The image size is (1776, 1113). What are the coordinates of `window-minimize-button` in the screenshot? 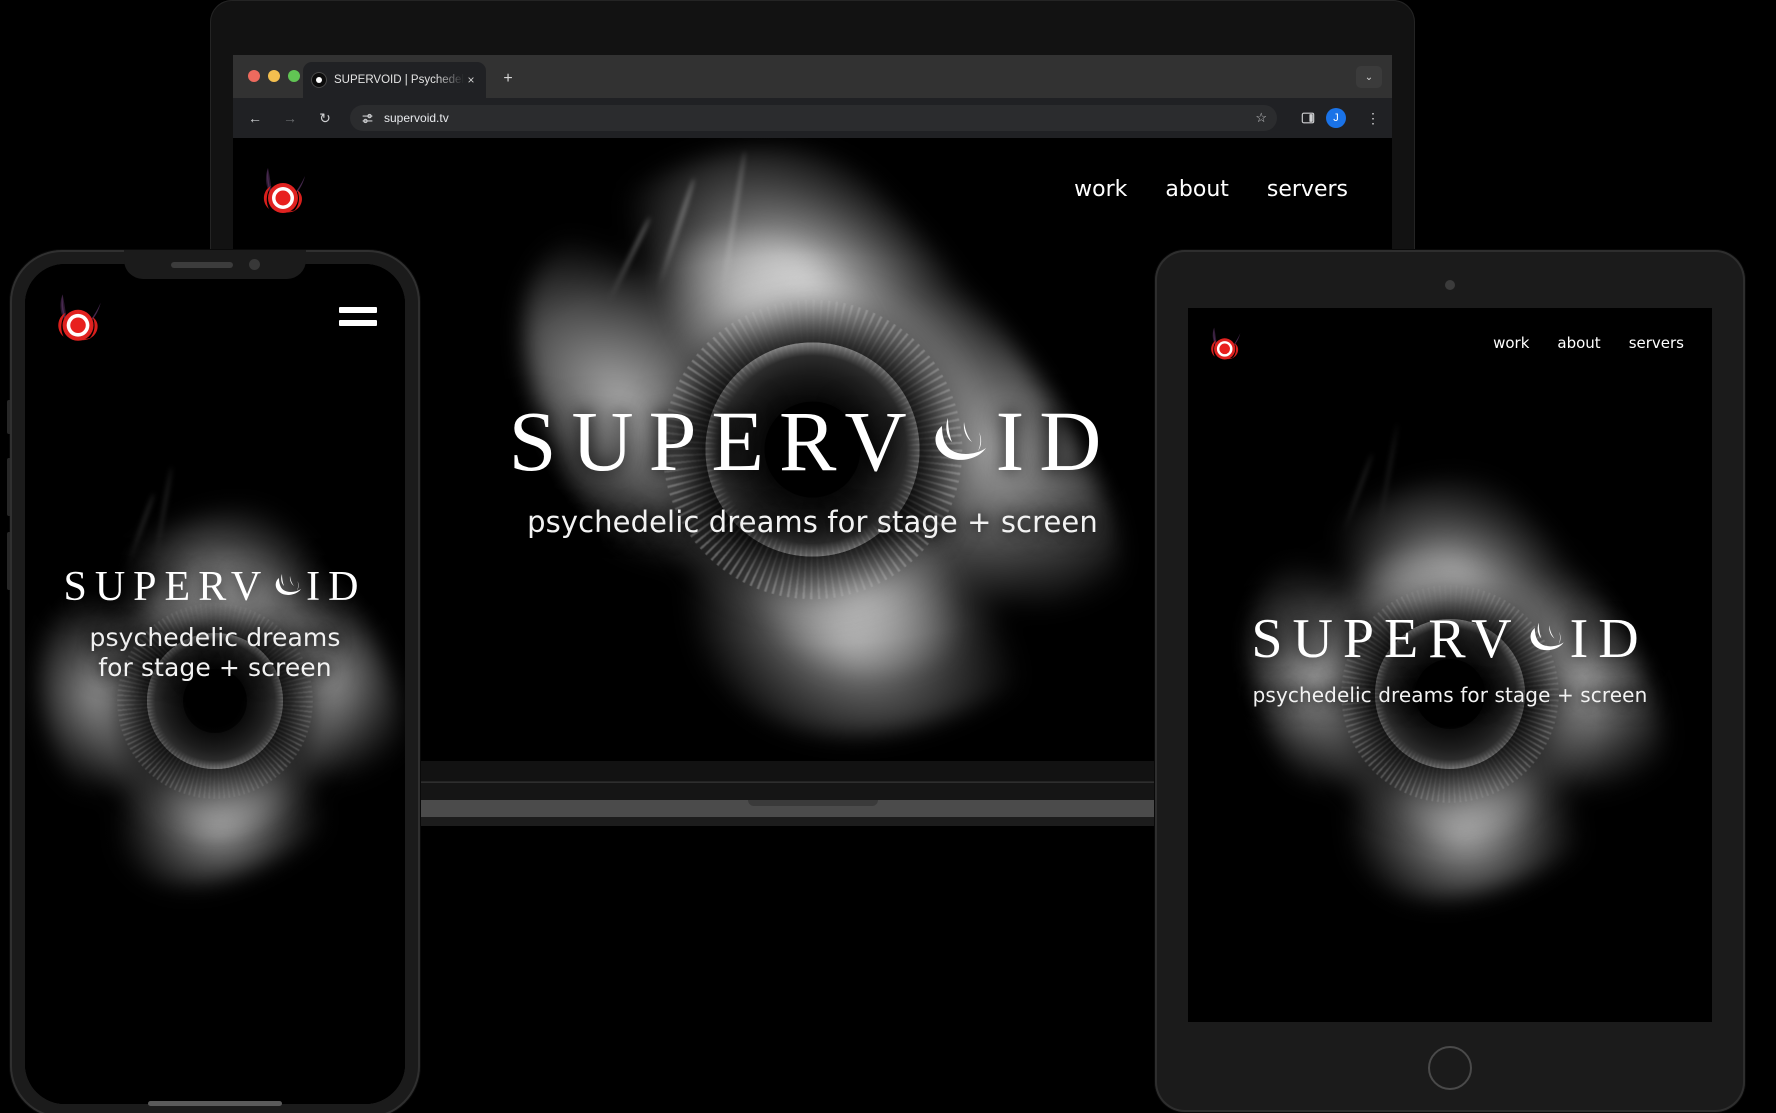 It's located at (274, 76).